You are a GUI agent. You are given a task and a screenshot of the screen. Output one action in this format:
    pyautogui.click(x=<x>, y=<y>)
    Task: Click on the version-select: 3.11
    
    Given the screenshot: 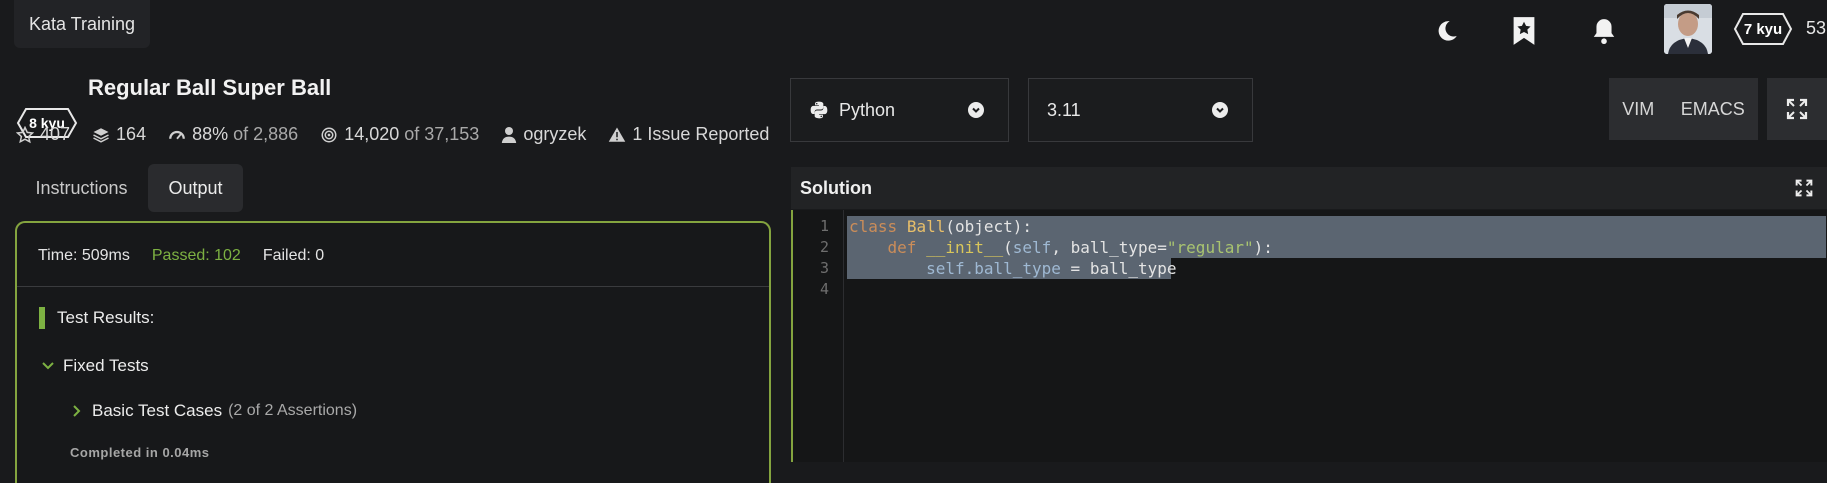 What is the action you would take?
    pyautogui.click(x=1140, y=110)
    